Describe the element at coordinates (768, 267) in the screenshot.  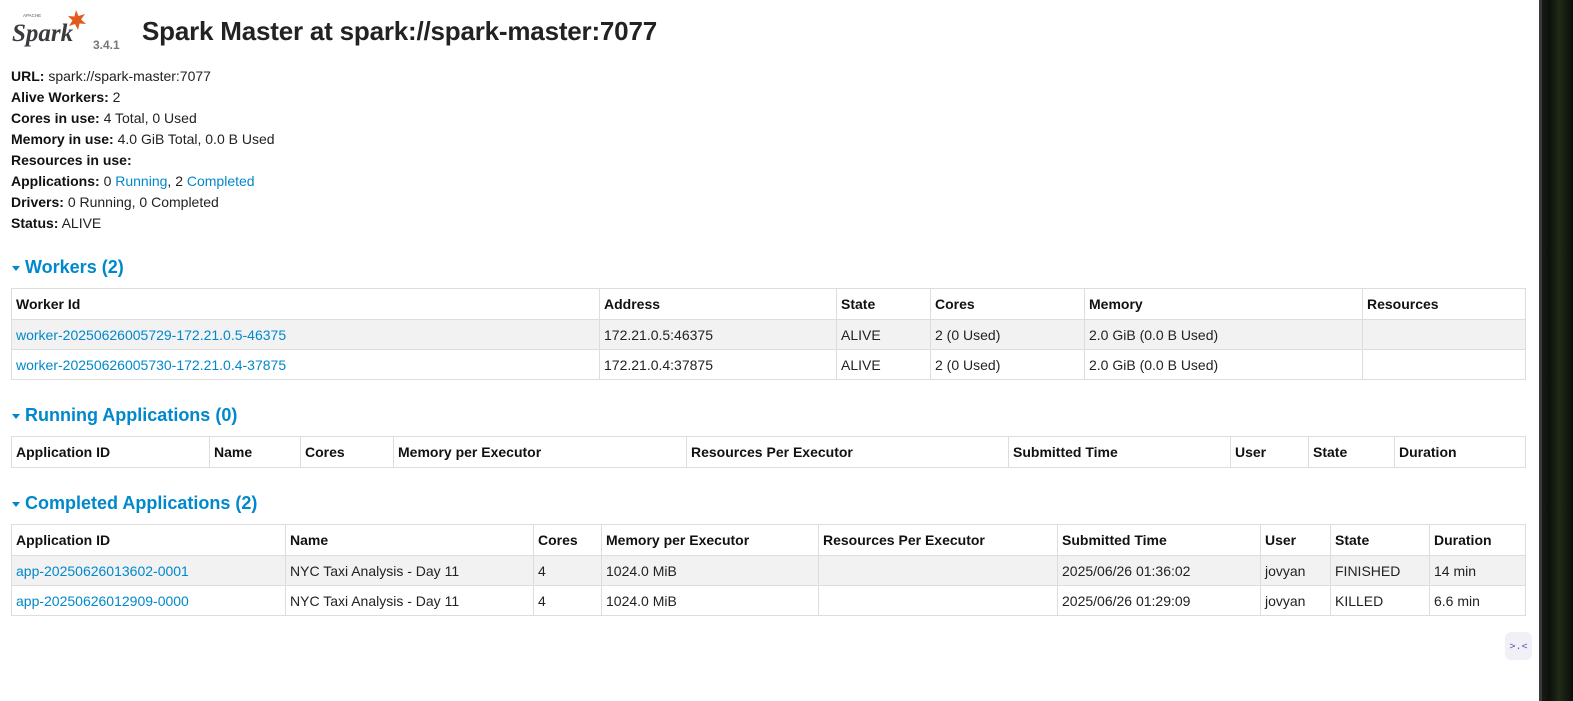
I see `workers-toggle: Workers (2)` at that location.